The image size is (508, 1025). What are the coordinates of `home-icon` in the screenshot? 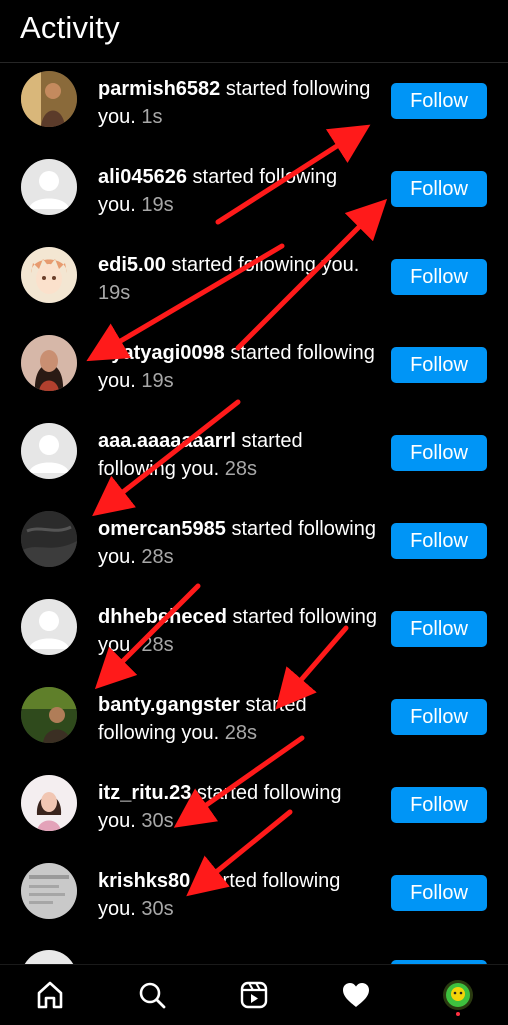 It's located at (50, 995).